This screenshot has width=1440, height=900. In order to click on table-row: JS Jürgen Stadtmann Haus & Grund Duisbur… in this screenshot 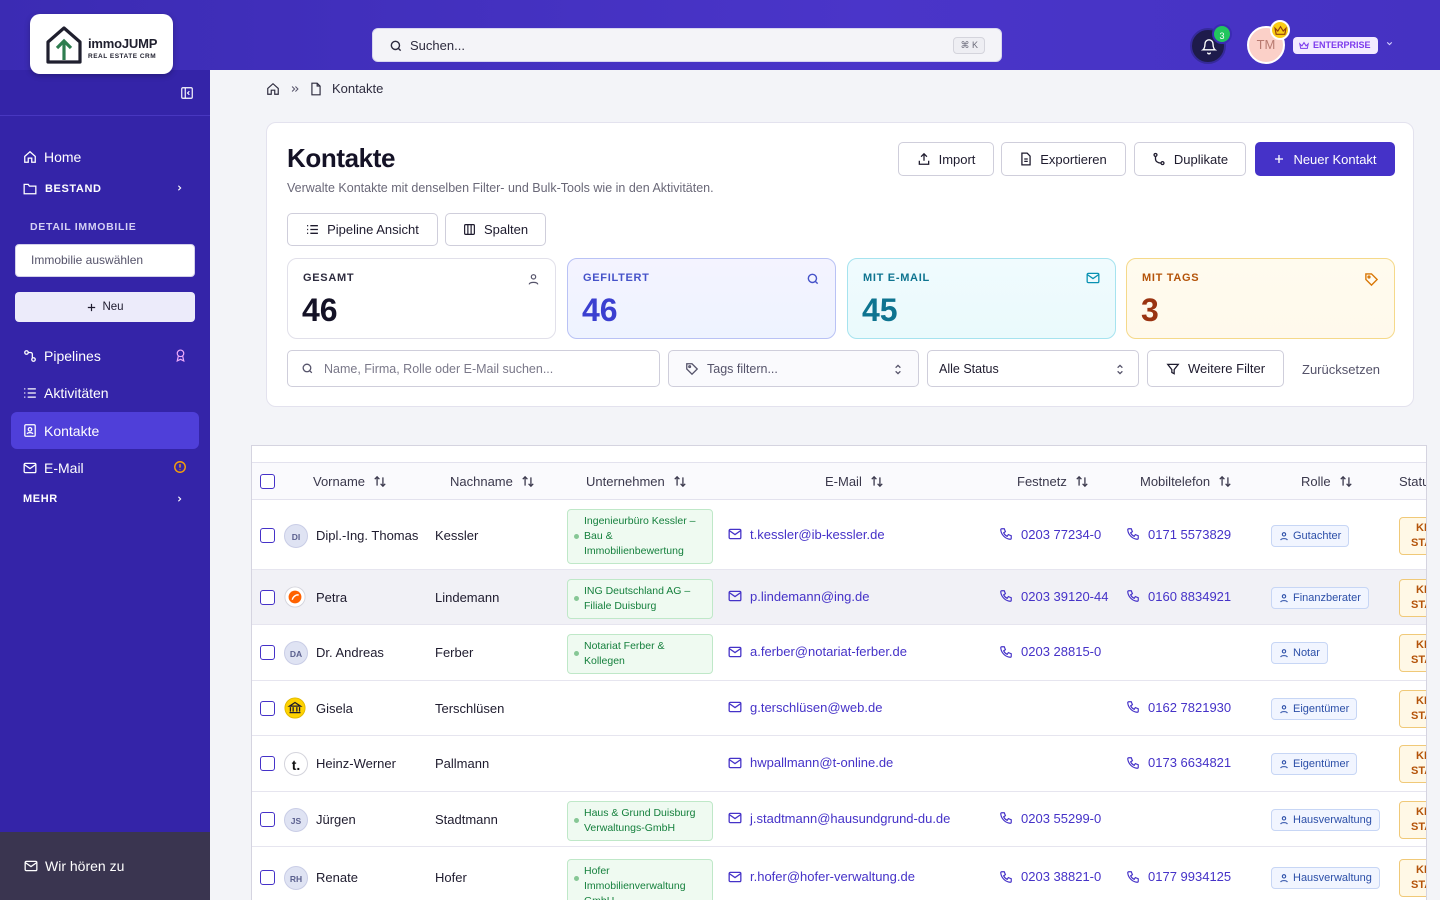, I will do `click(839, 819)`.